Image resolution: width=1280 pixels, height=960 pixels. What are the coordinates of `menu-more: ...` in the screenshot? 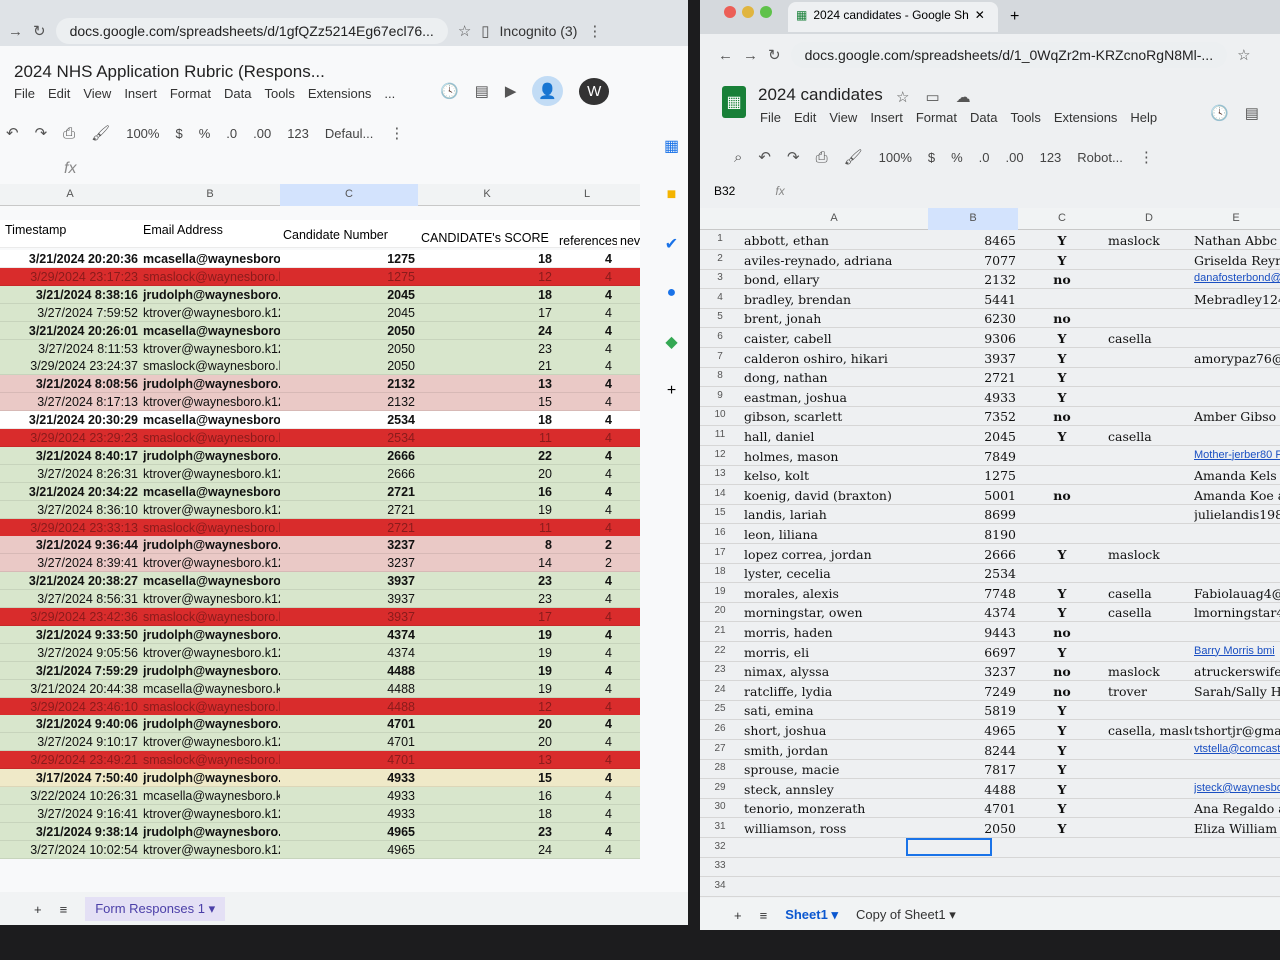 It's located at (389, 93).